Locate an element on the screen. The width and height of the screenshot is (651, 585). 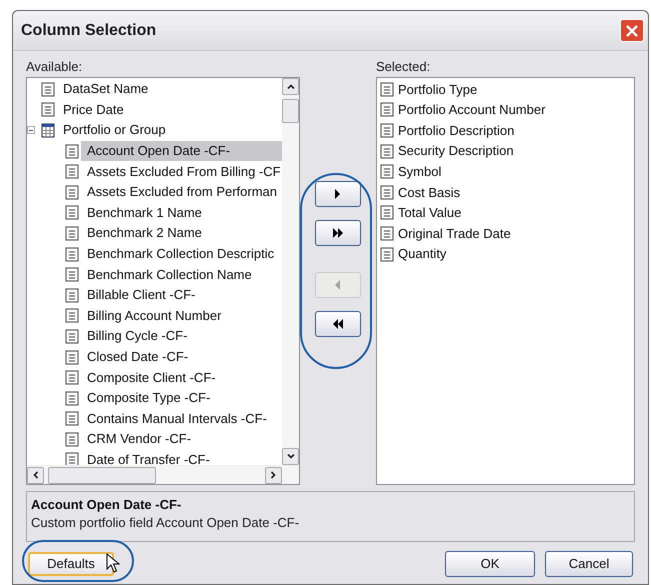
list-item: Quantity is located at coordinates (422, 254).